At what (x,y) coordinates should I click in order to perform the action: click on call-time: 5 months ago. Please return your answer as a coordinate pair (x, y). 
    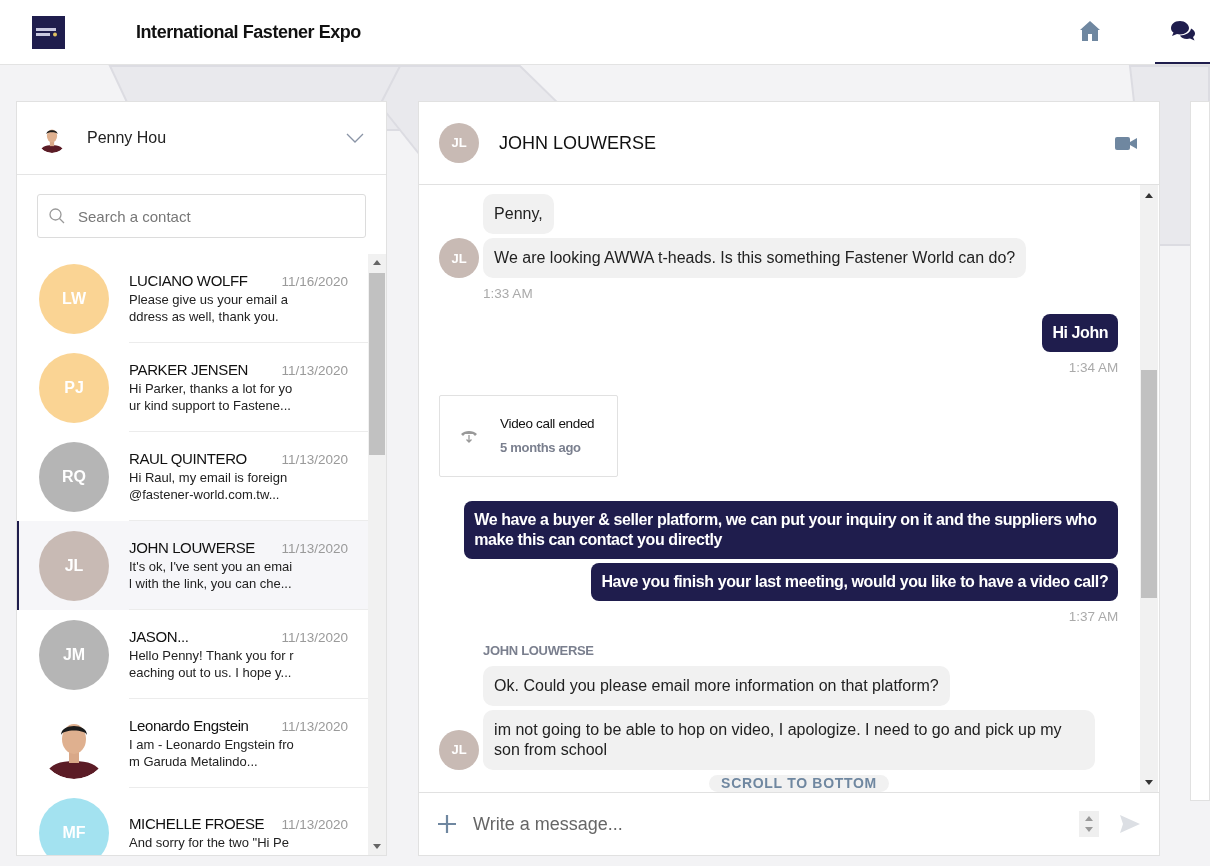
    Looking at the image, I should click on (541, 448).